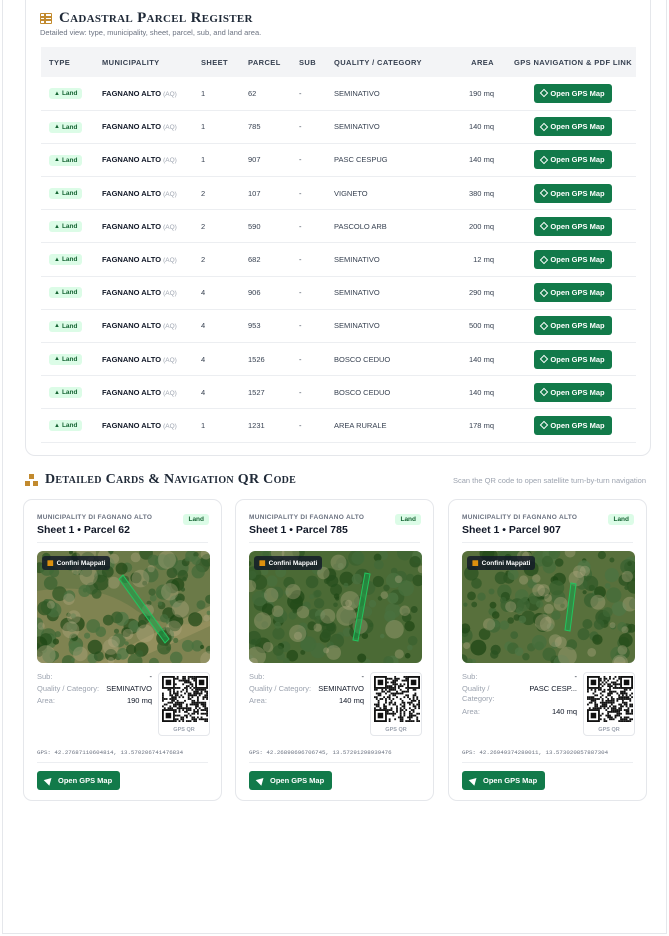 Image resolution: width=669 pixels, height=936 pixels. What do you see at coordinates (254, 127) in the screenshot?
I see `parcel-cell: 785` at bounding box center [254, 127].